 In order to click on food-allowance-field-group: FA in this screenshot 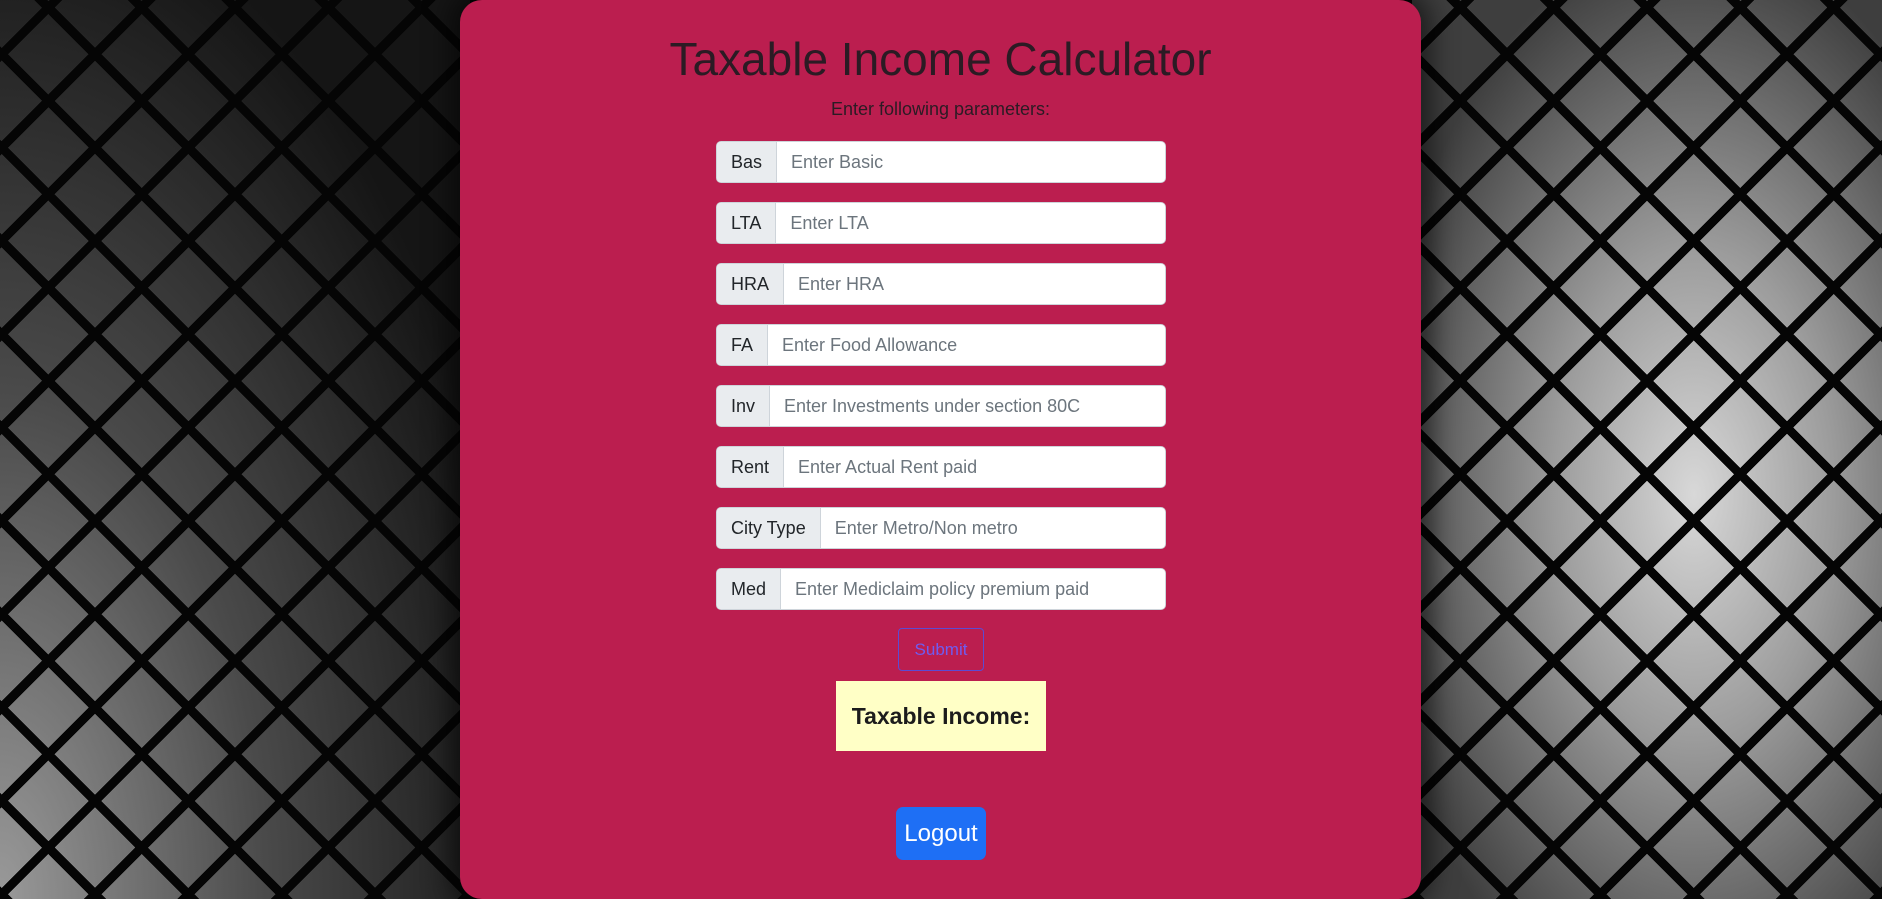, I will do `click(941, 345)`.